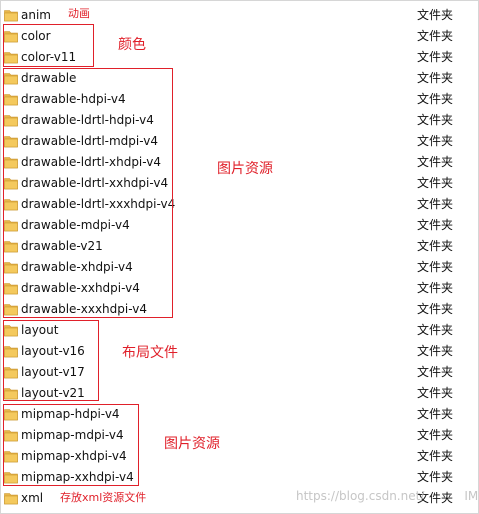  Describe the element at coordinates (36, 15) in the screenshot. I see `folder-name: anim` at that location.